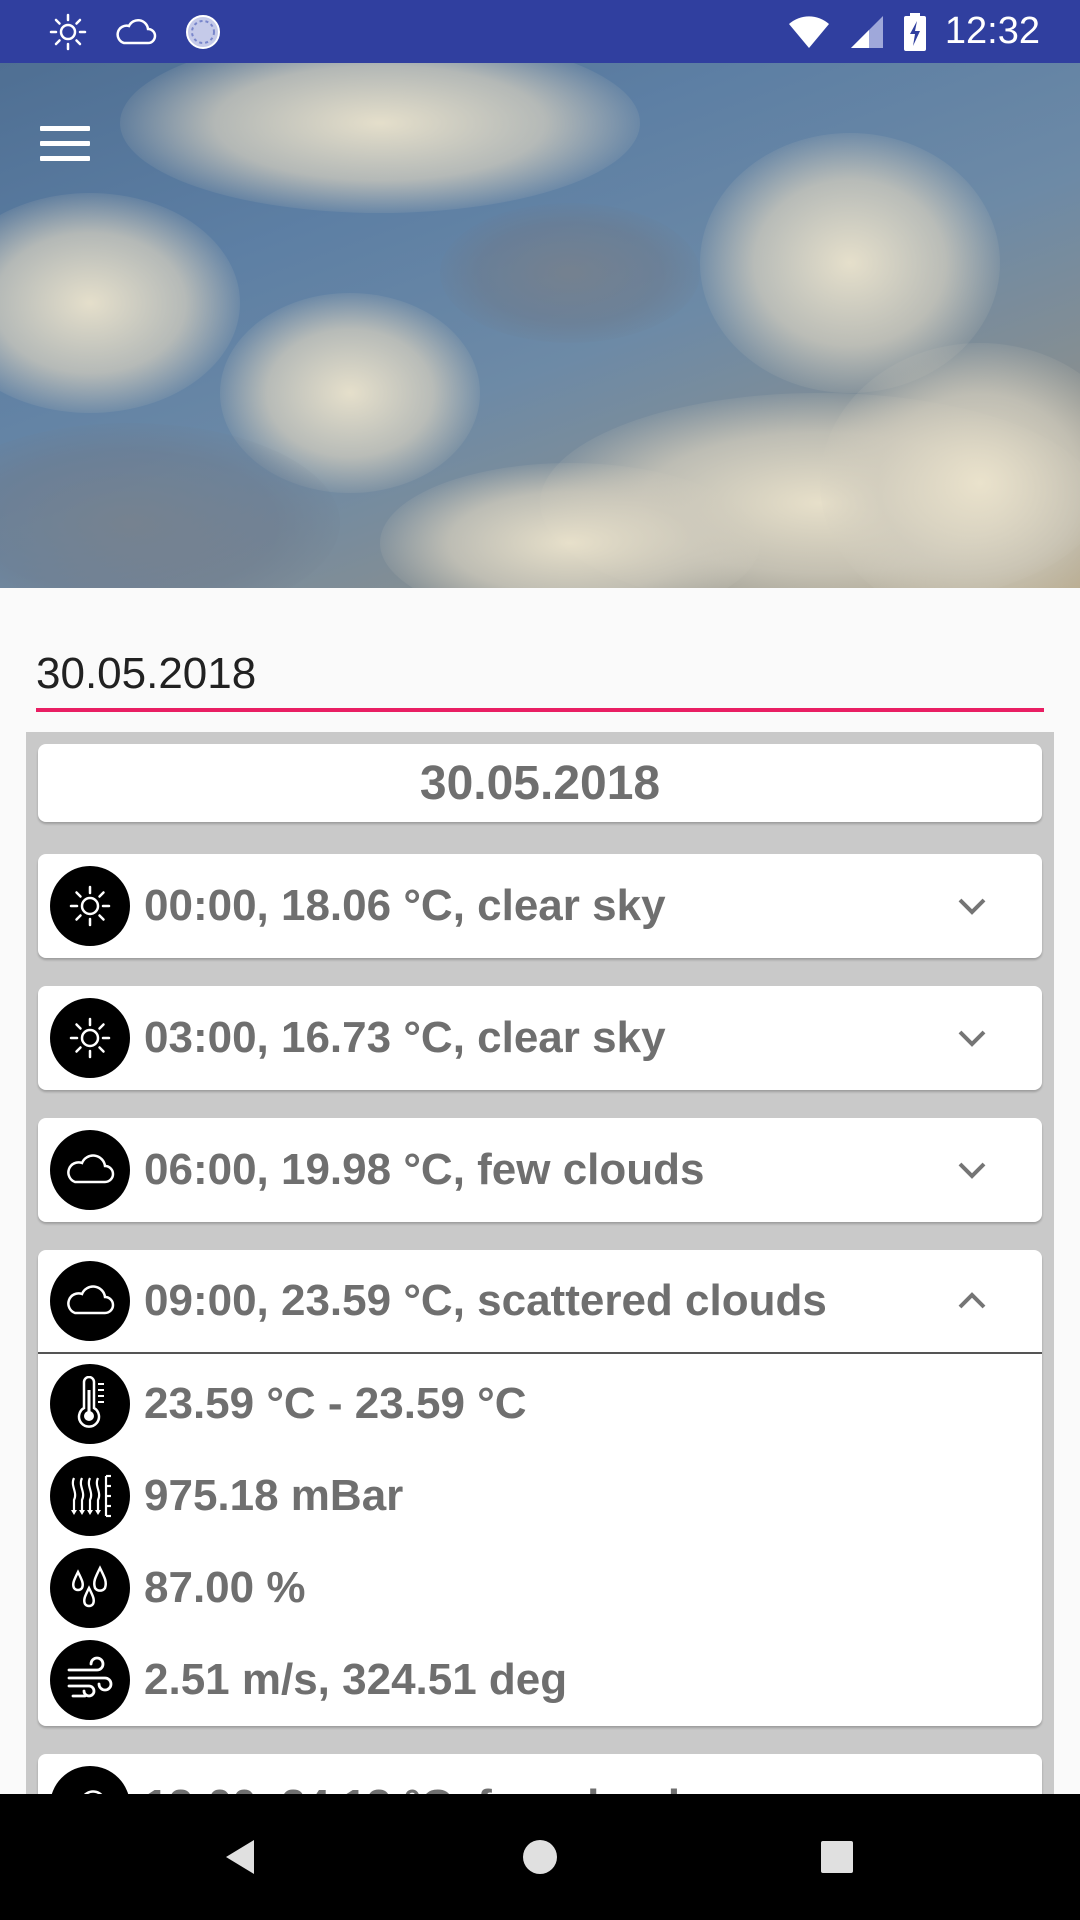  I want to click on battery-icon, so click(914, 31).